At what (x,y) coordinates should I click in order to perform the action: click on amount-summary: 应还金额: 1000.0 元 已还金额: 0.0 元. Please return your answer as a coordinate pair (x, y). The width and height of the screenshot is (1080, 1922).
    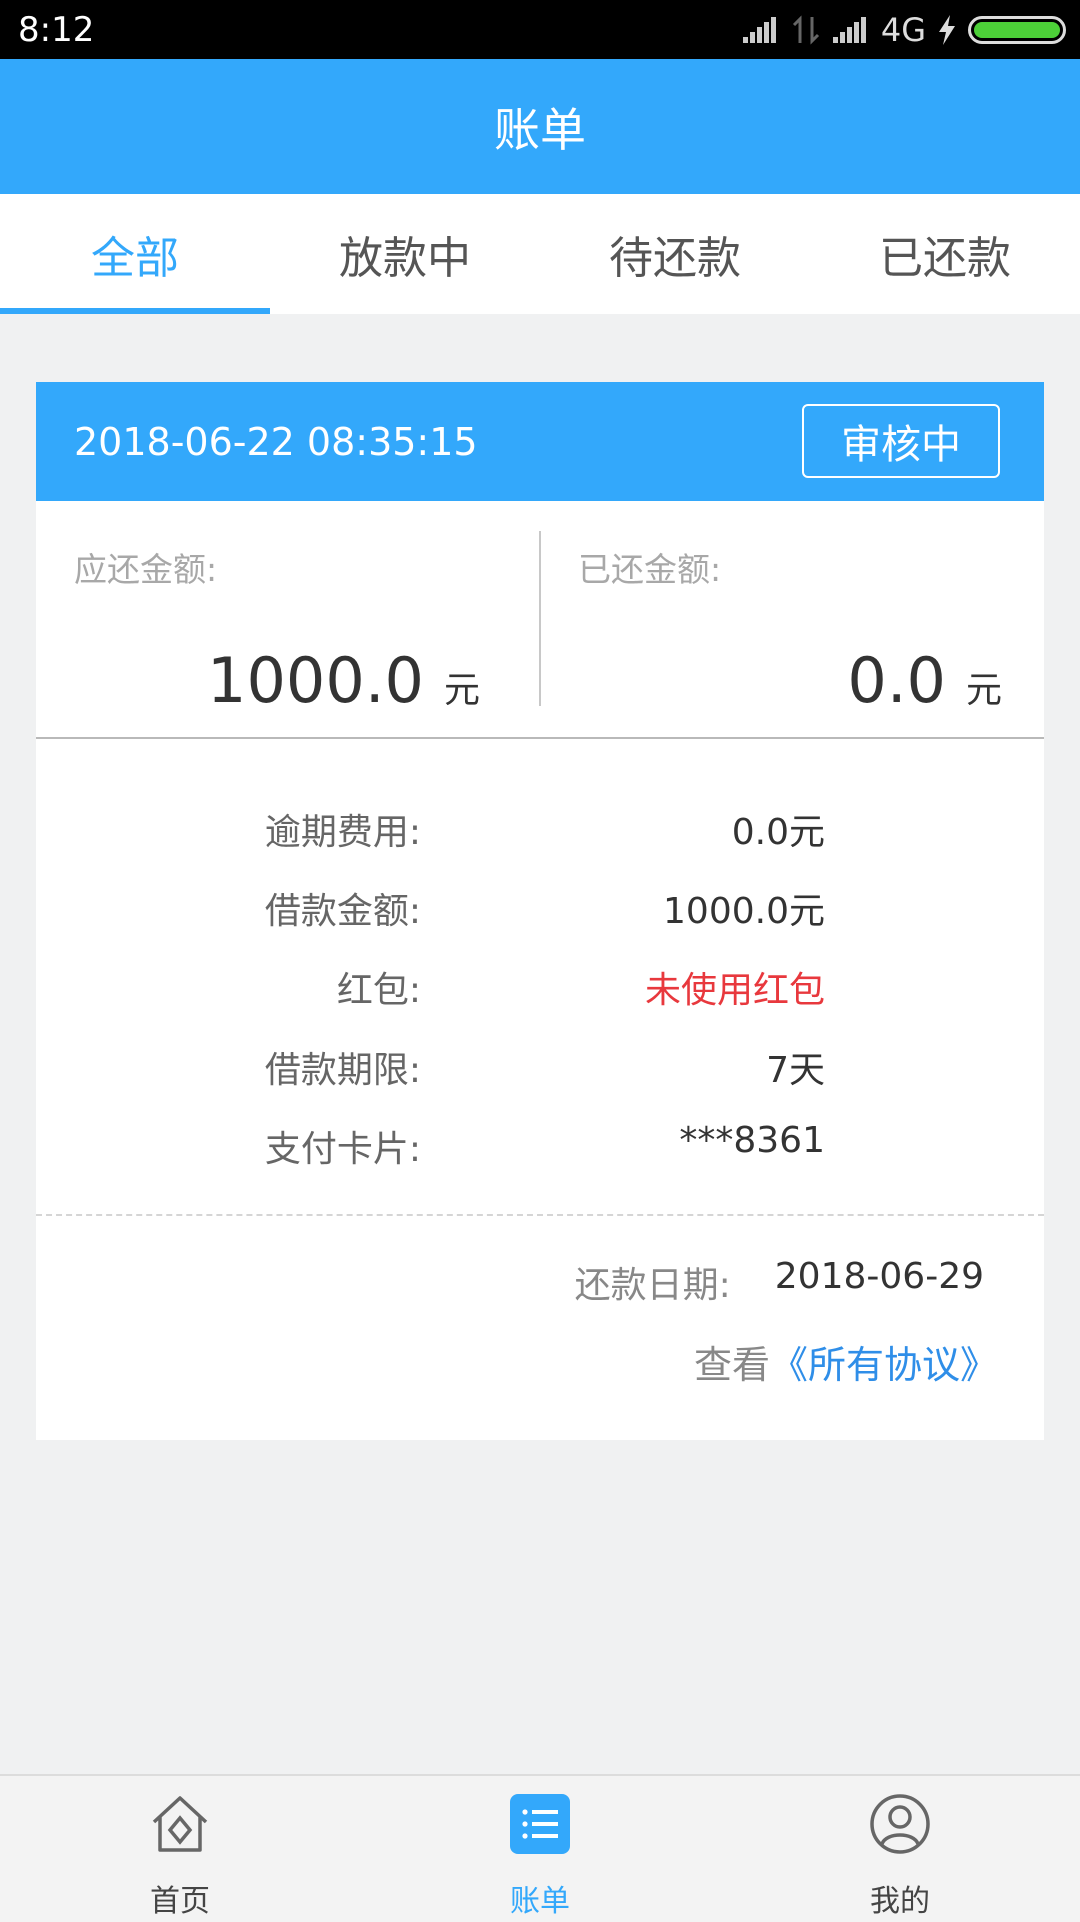
    Looking at the image, I should click on (540, 620).